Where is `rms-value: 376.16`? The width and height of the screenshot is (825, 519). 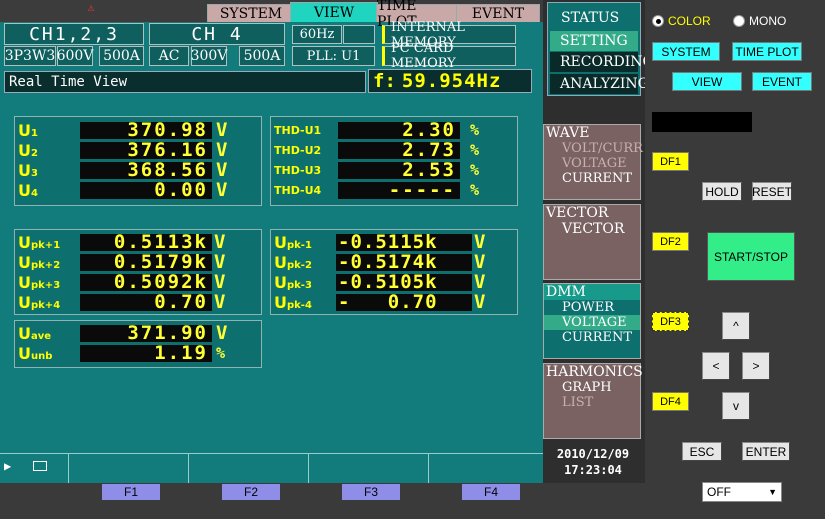 rms-value: 376.16 is located at coordinates (146, 149).